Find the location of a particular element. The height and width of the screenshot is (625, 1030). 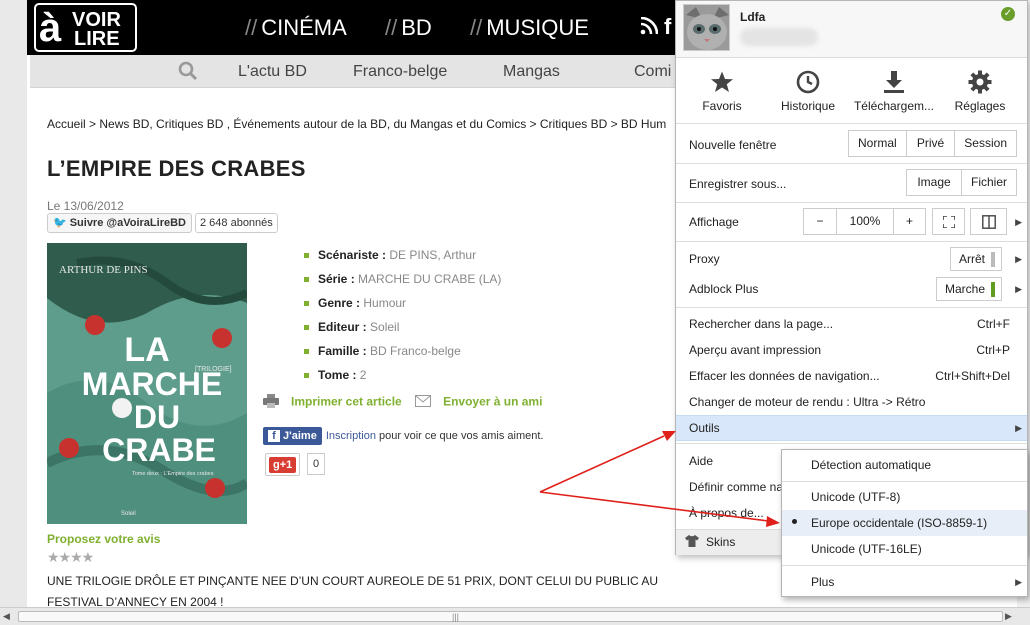

google-plus-count: 0 is located at coordinates (316, 464).